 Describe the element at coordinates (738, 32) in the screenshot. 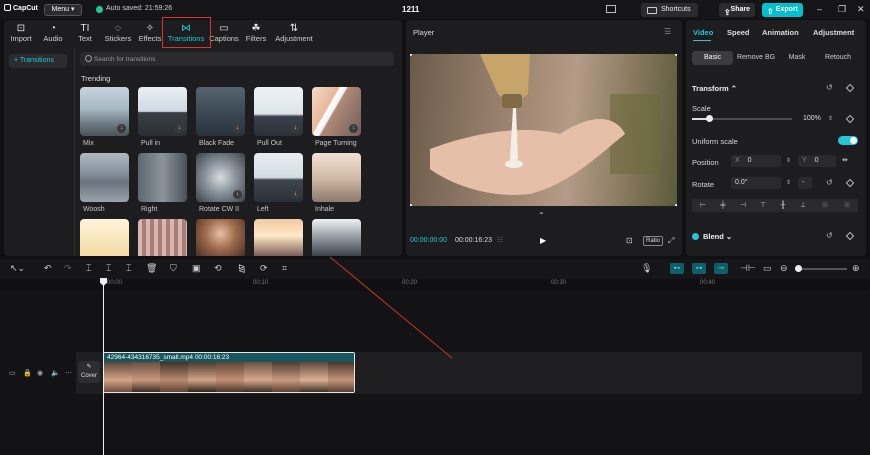

I see `tab-speed: Speed` at that location.